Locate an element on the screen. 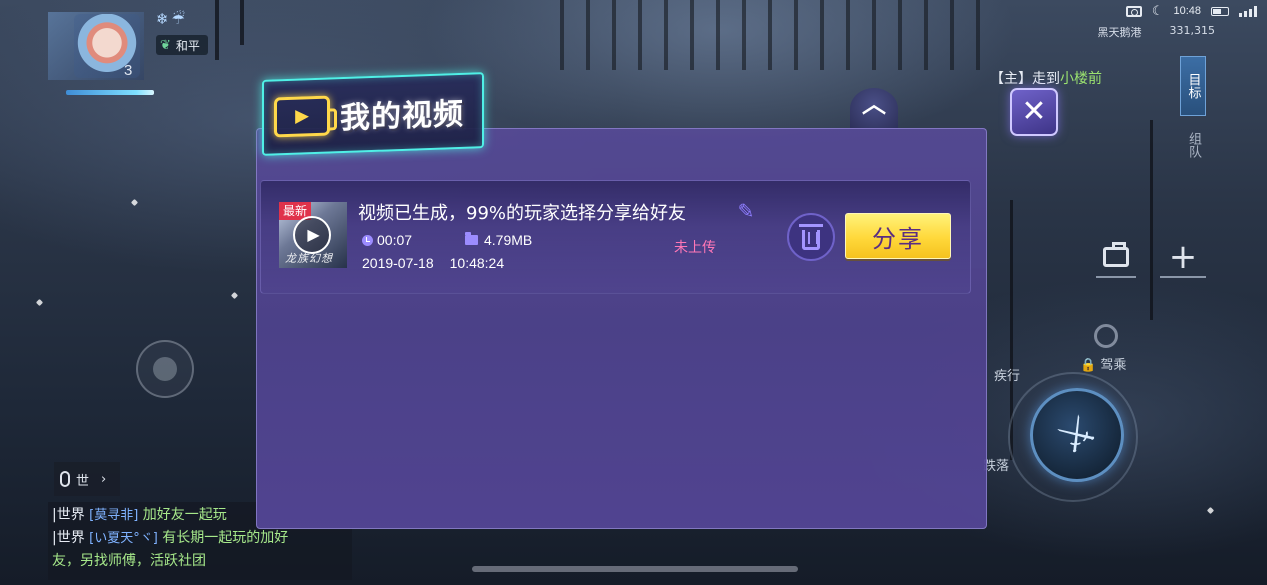  weather-status-icon: ❄☔ is located at coordinates (172, 19).